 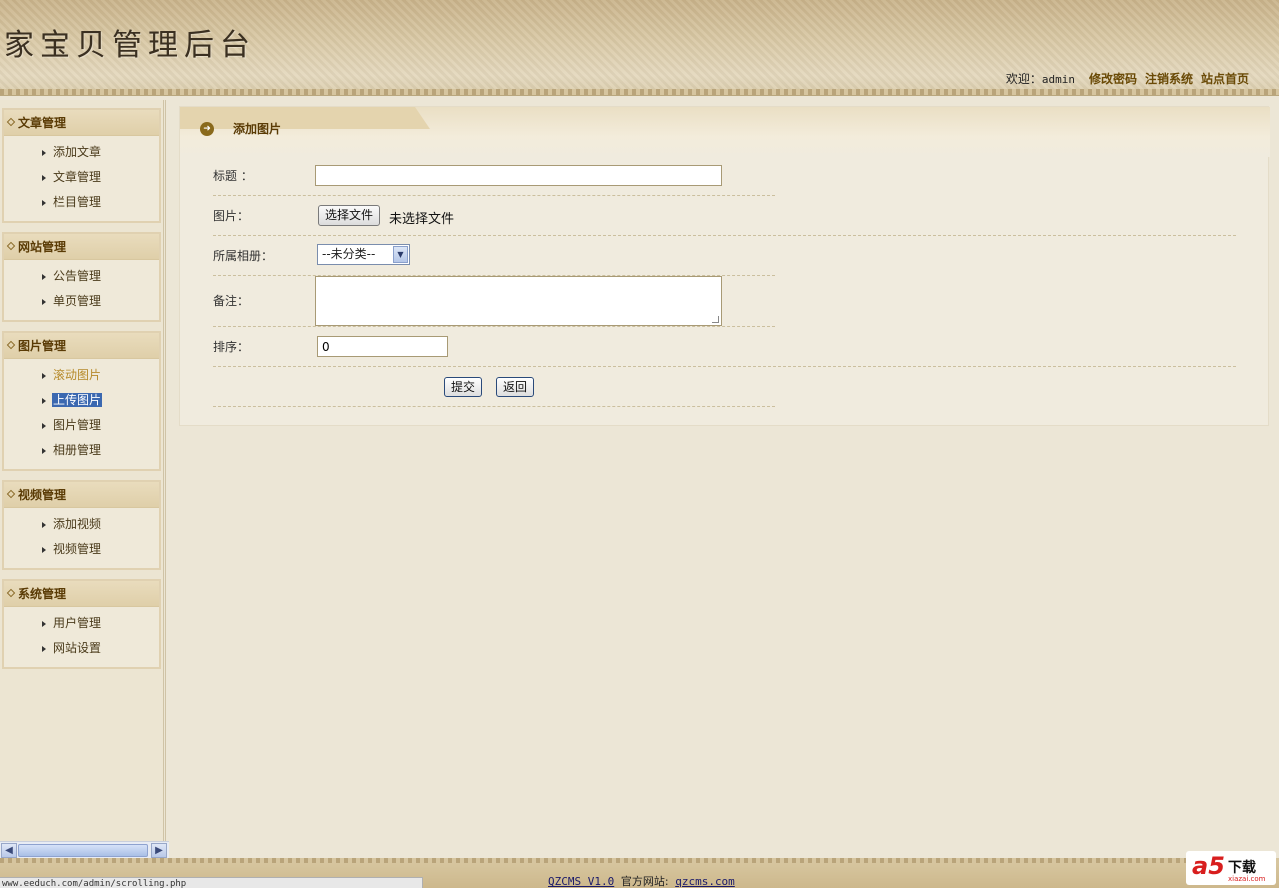 What do you see at coordinates (81, 301) in the screenshot?
I see `sidebar-item-page-manage: 单页管理` at bounding box center [81, 301].